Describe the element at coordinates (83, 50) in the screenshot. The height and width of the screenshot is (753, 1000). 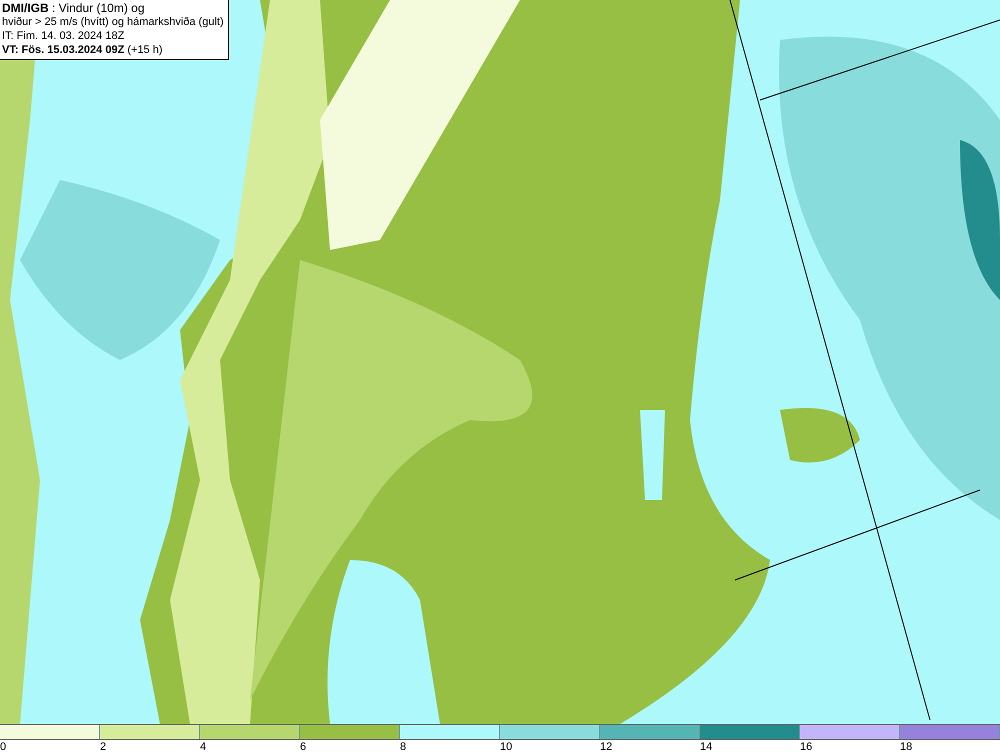
I see `title-line: VT: Fös. 15.03.2024 09Z (+15 h)` at that location.